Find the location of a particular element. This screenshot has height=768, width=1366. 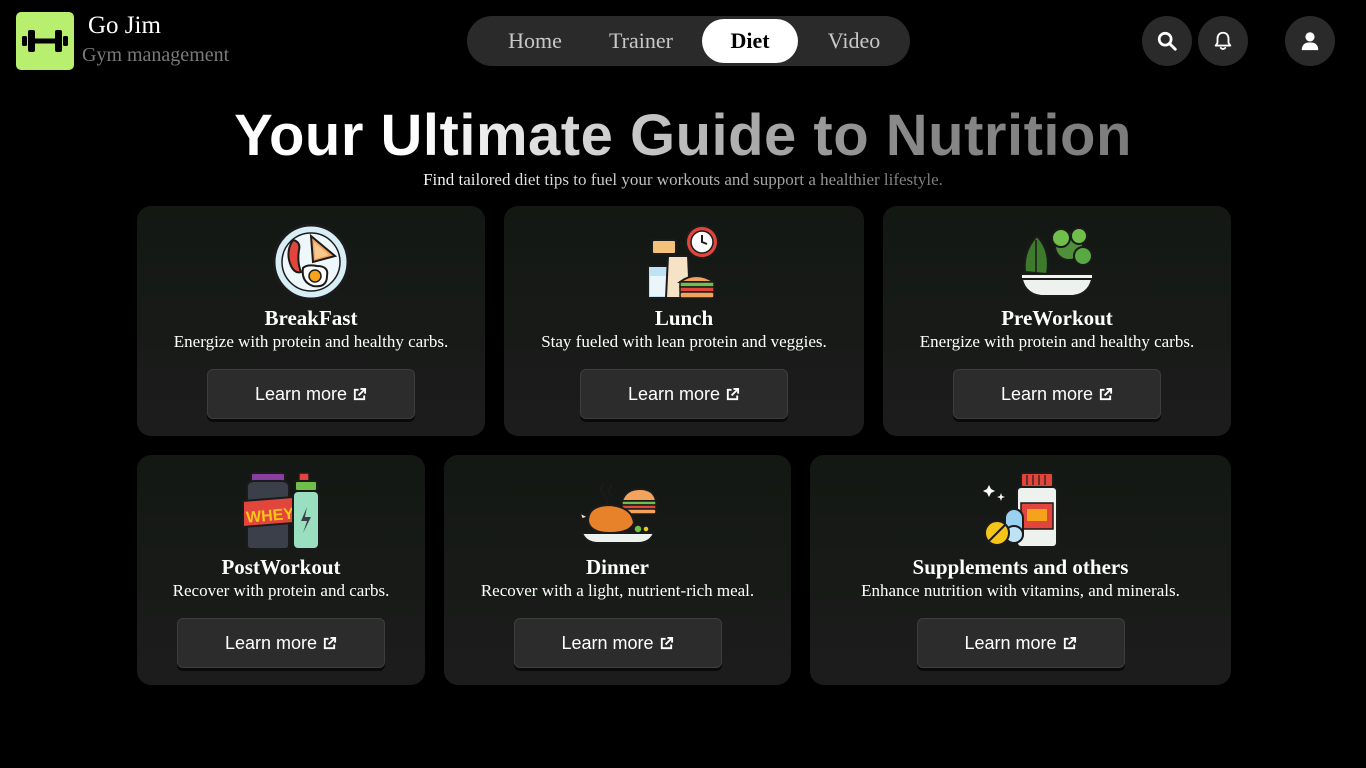

profile-button is located at coordinates (1310, 41).